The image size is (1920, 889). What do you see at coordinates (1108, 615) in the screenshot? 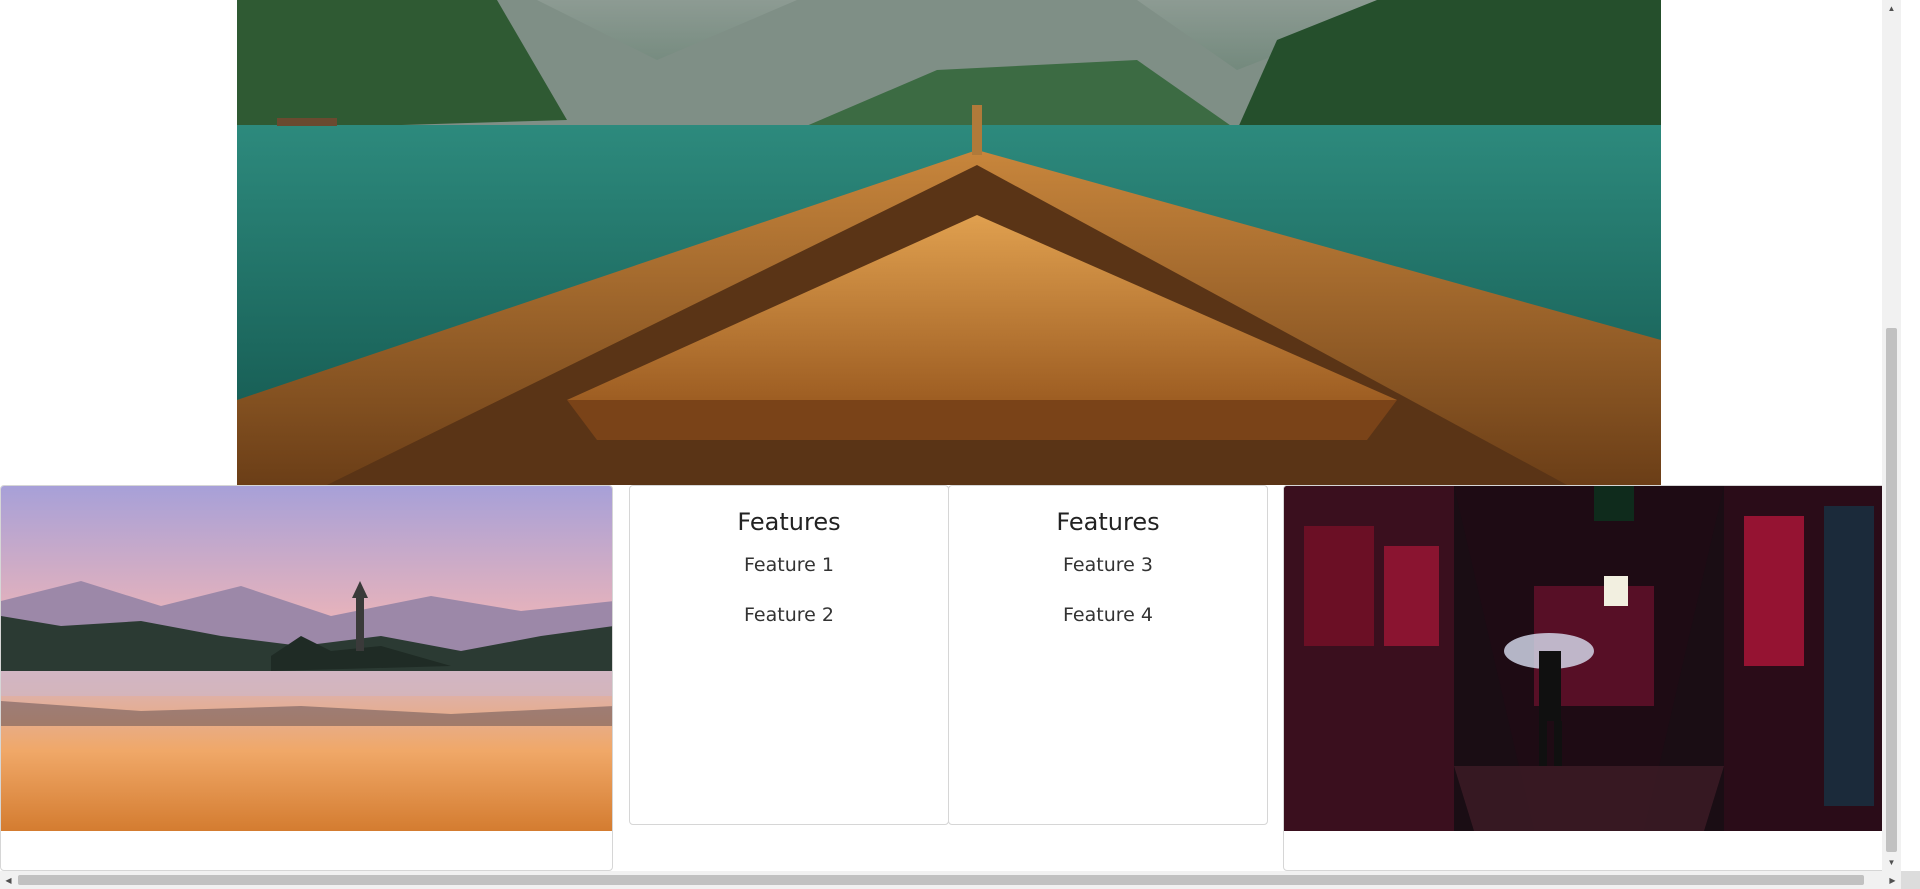
I see `feature-item-4: Feature 4` at bounding box center [1108, 615].